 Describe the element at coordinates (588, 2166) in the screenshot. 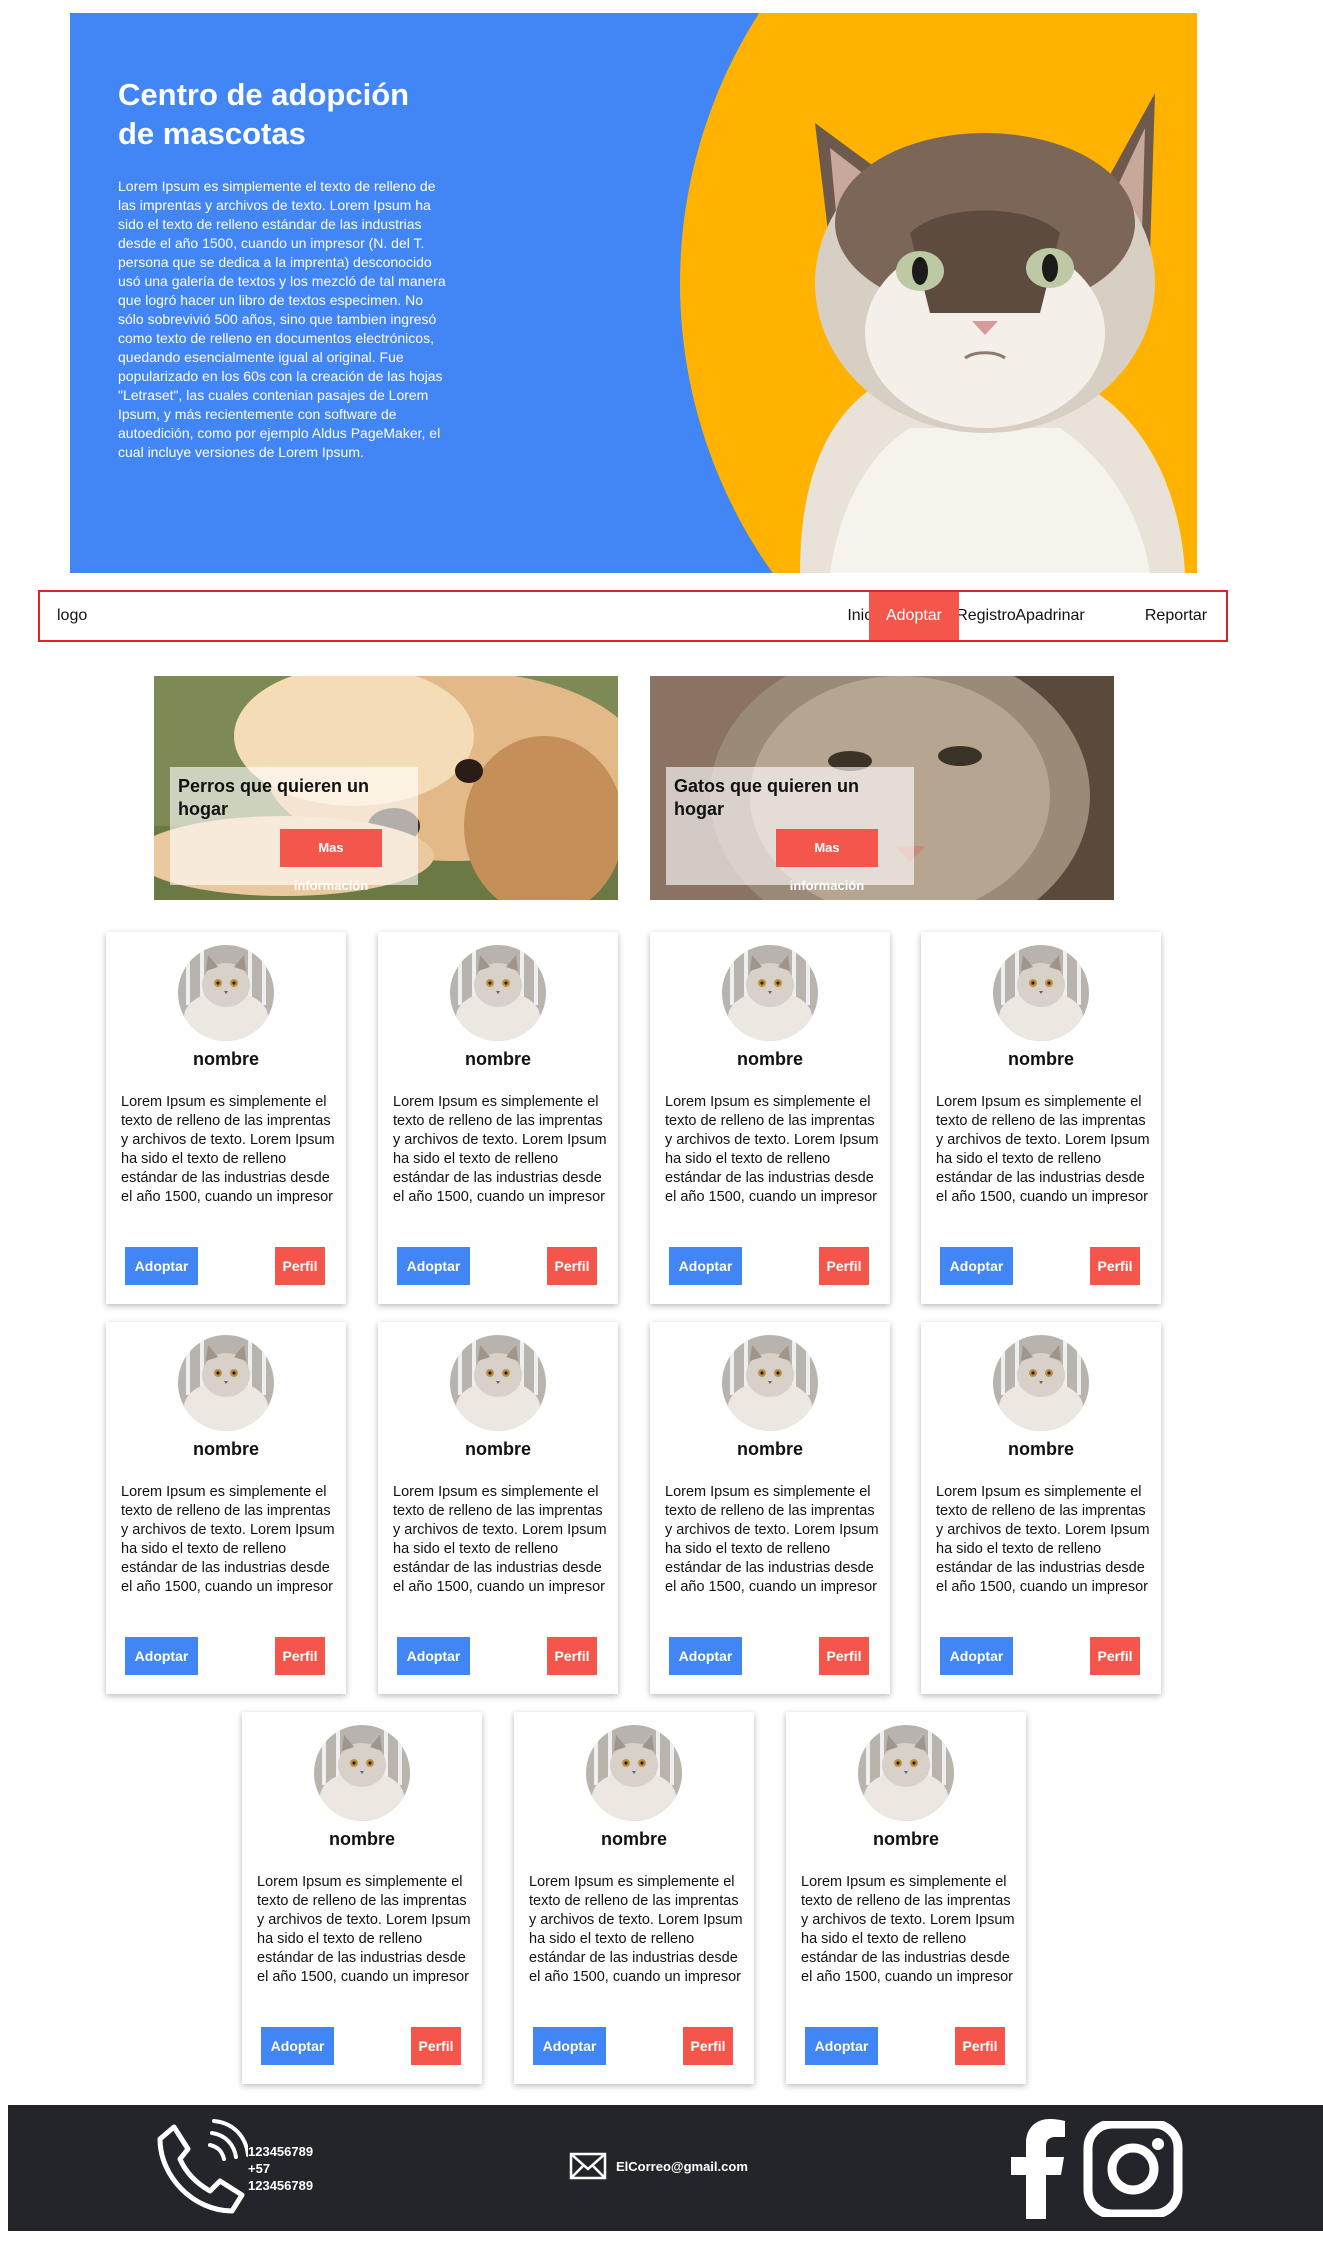

I see `mail-icon` at that location.